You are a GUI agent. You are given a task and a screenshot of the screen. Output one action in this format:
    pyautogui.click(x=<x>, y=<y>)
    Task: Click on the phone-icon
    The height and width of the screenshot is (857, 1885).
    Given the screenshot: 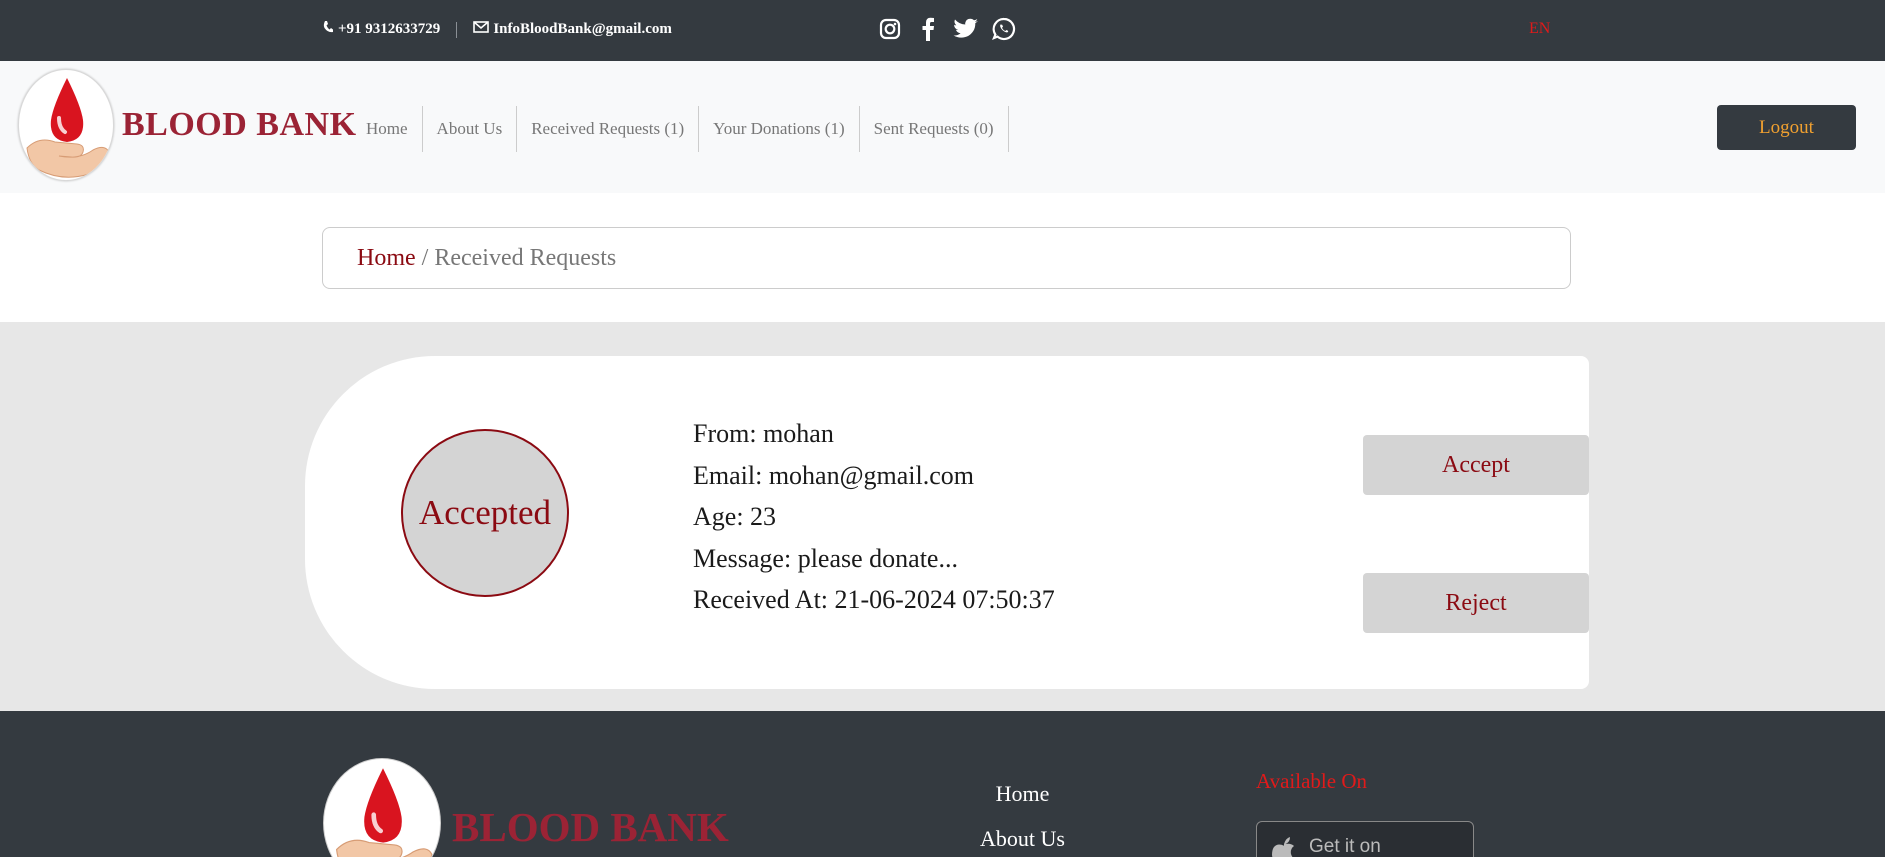 What is the action you would take?
    pyautogui.click(x=328, y=29)
    